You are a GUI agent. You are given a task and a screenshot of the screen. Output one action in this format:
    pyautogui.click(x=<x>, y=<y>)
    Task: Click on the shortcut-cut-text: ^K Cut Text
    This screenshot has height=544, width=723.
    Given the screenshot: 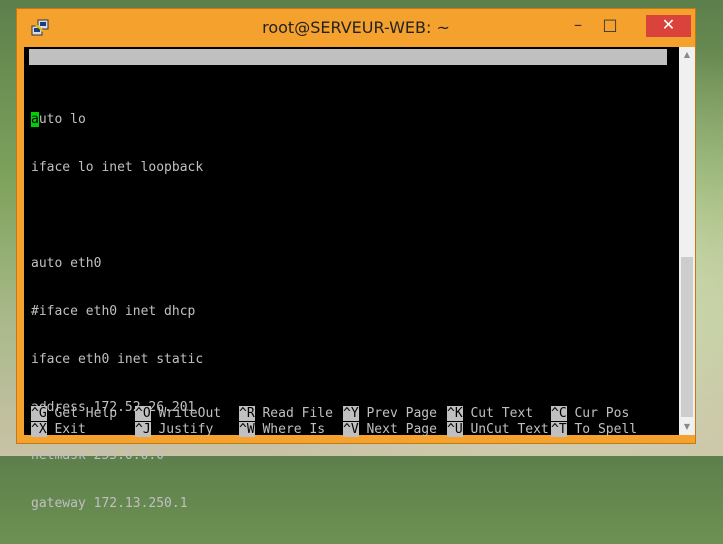 What is the action you would take?
    pyautogui.click(x=490, y=414)
    